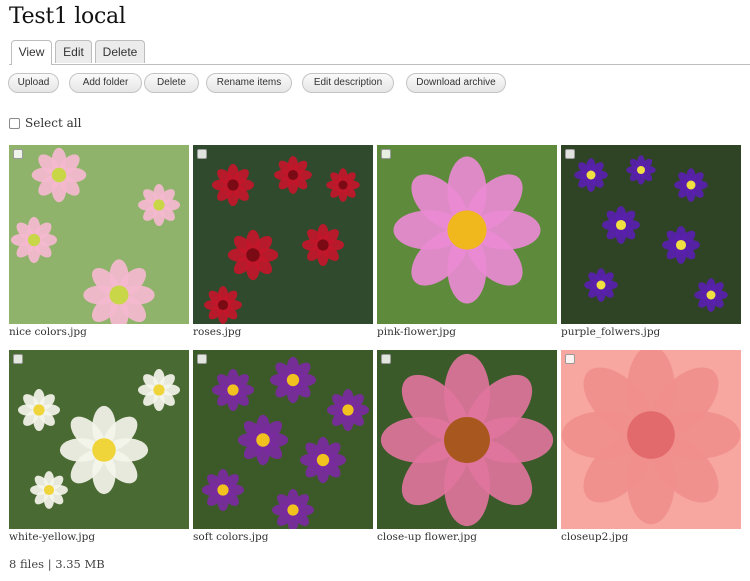 Image resolution: width=750 pixels, height=581 pixels. I want to click on select-all-checkbox, so click(14, 123).